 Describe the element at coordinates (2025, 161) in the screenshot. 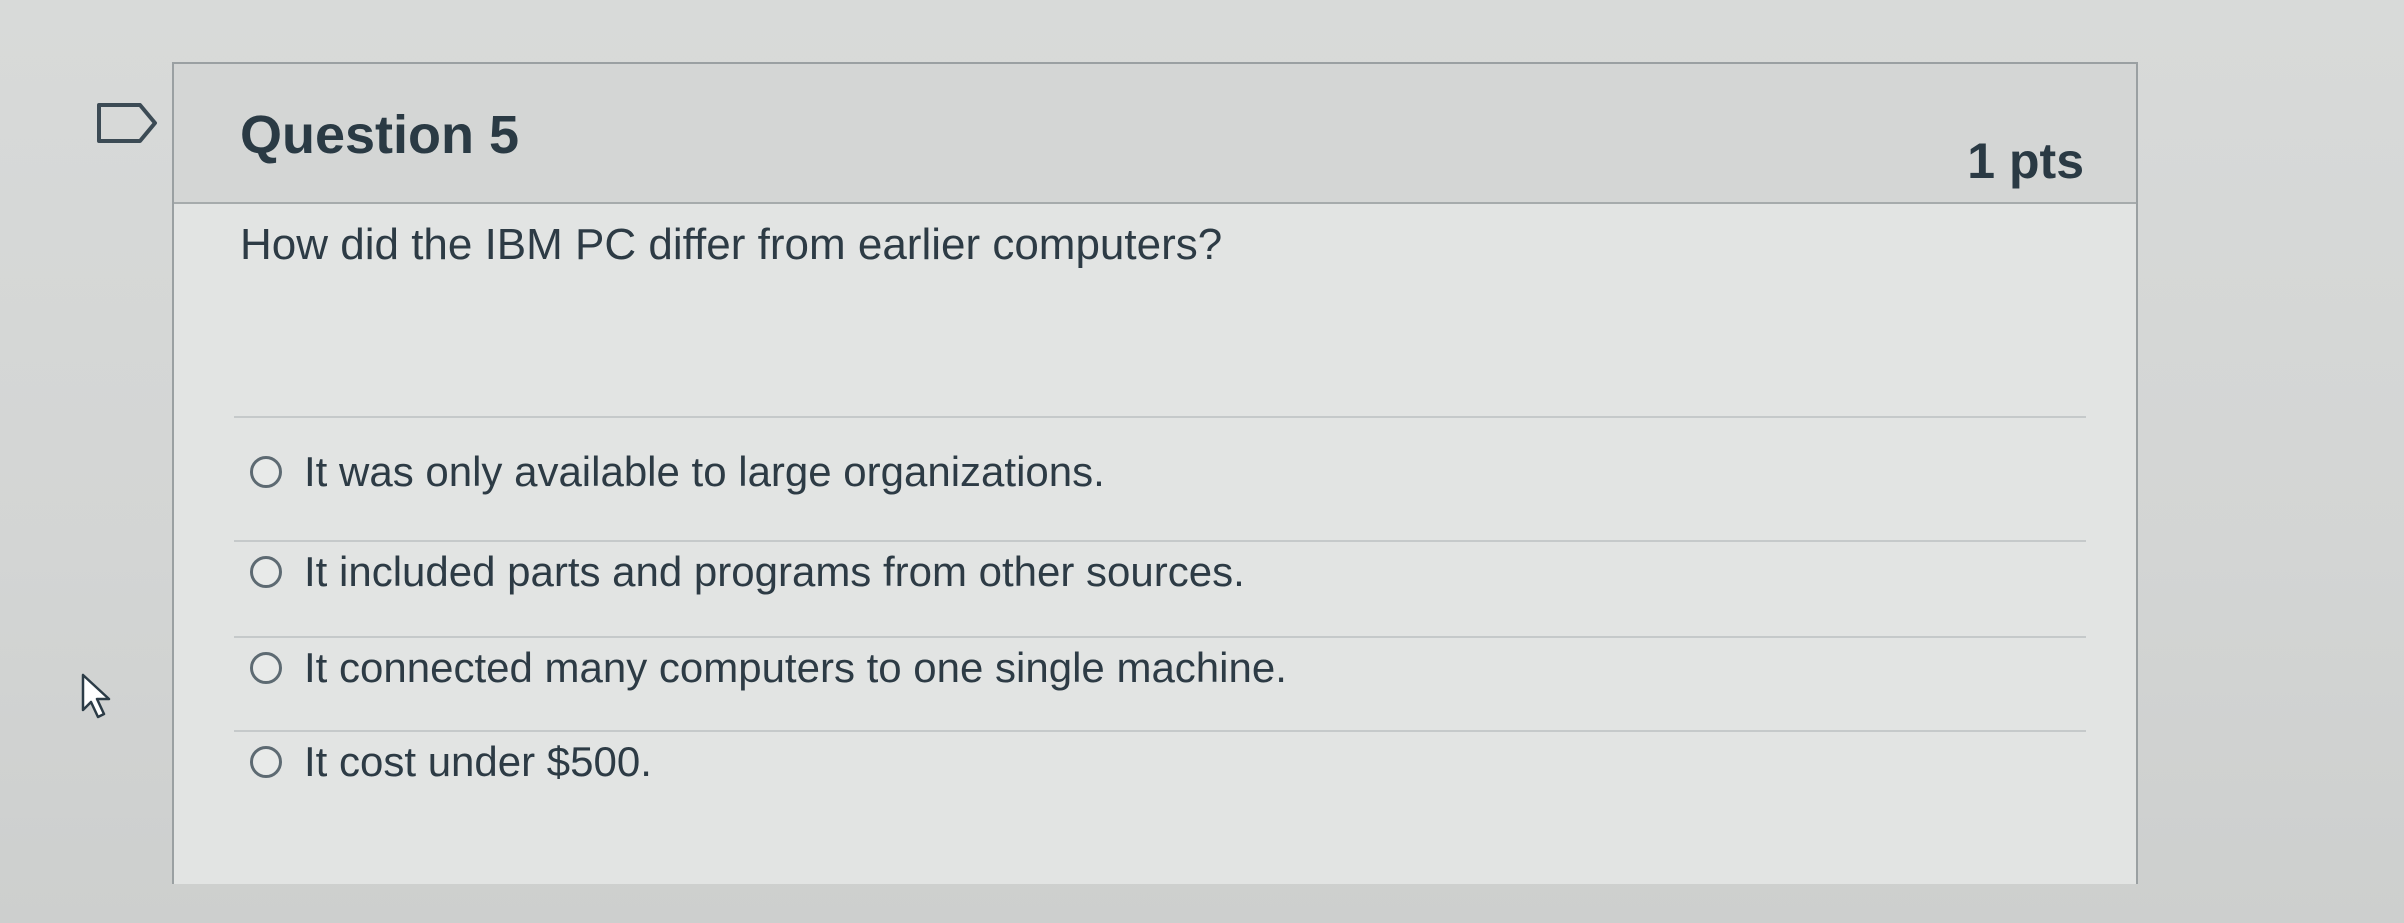

I see `question-points: 1 pts` at that location.